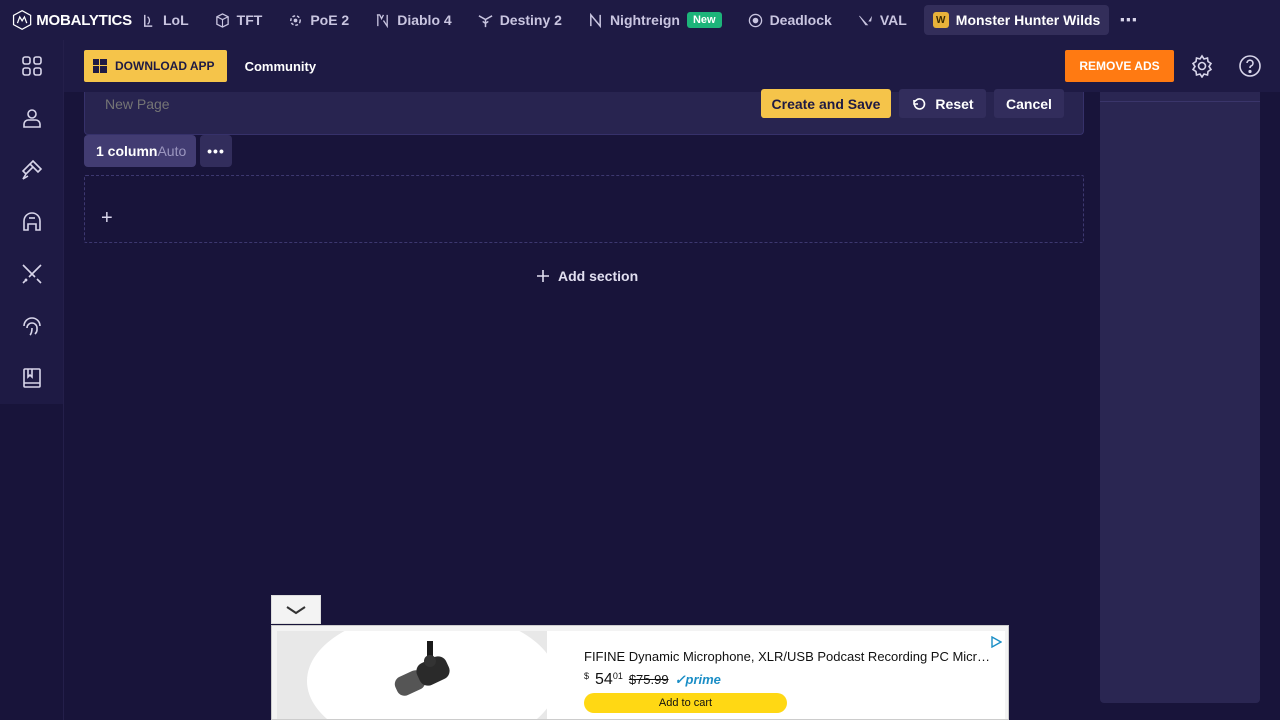 The width and height of the screenshot is (1280, 720). I want to click on brand-name: MOBALYTICS, so click(84, 20).